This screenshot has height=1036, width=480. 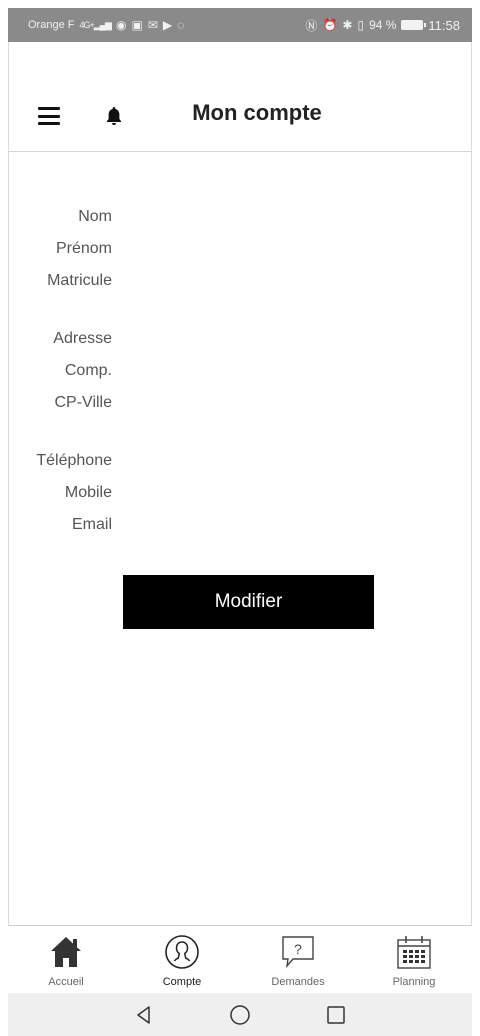 I want to click on nav-item-accueil: Accueil, so click(x=66, y=959).